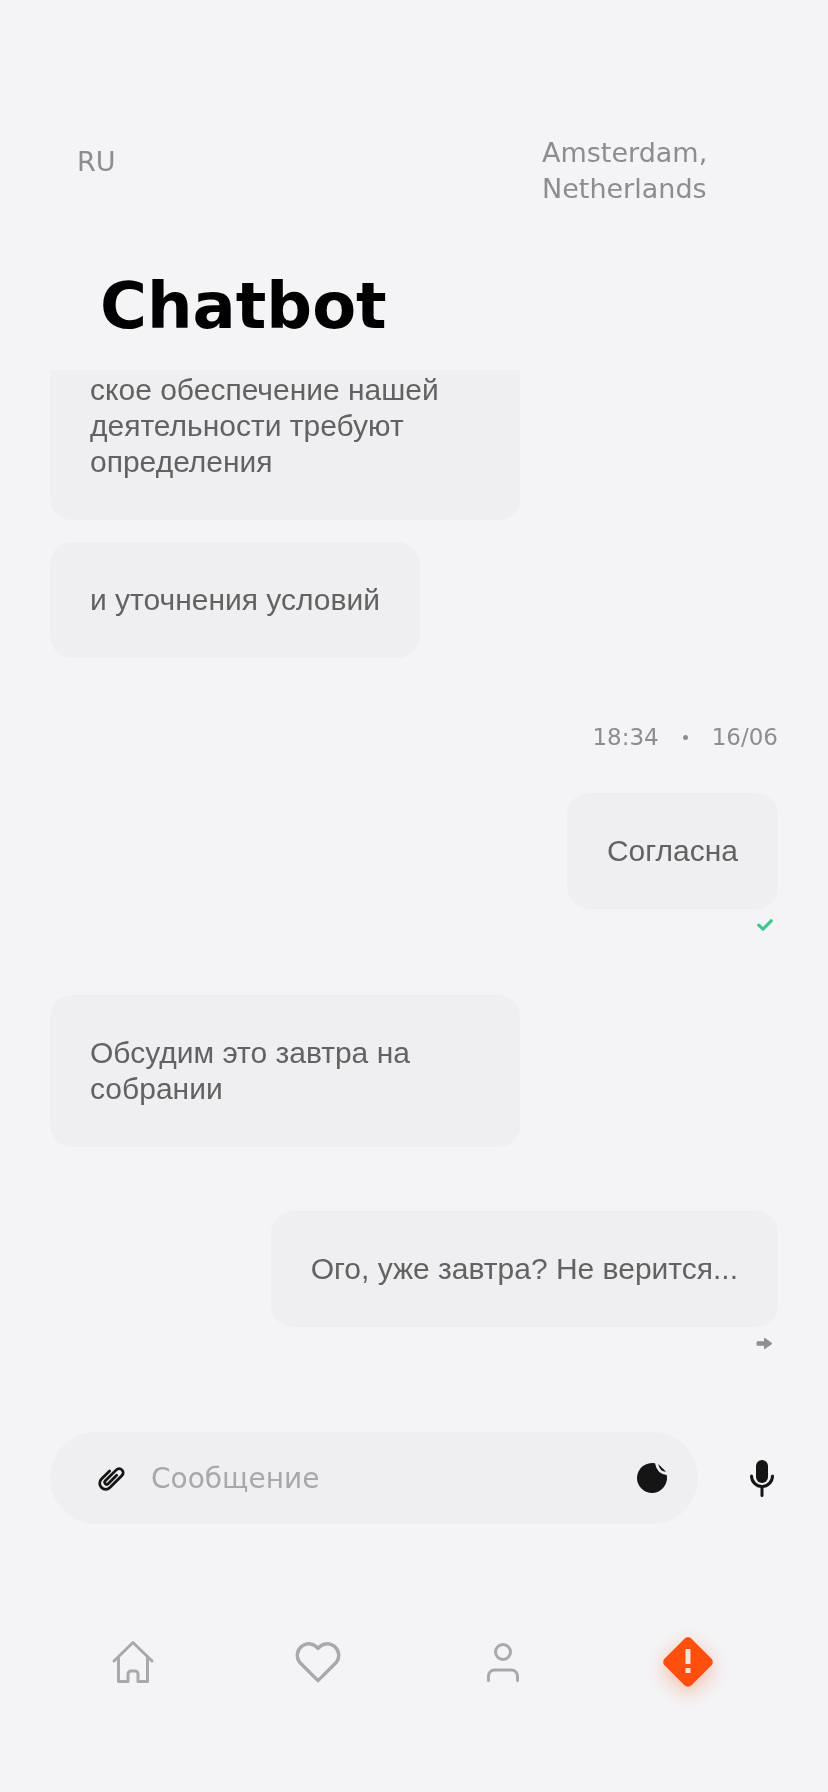 Image resolution: width=828 pixels, height=1792 pixels. Describe the element at coordinates (381, 1478) in the screenshot. I see `message-input: Сообщение` at that location.